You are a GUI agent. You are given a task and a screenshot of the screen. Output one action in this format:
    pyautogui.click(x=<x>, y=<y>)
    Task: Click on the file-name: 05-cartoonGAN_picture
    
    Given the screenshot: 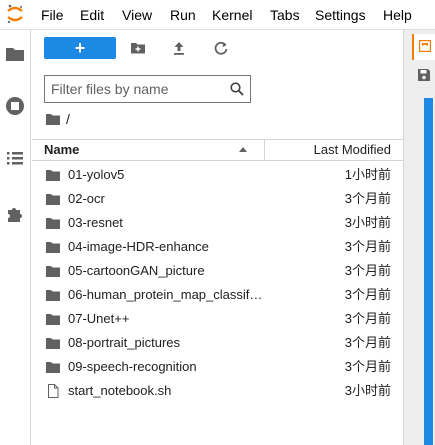 What is the action you would take?
    pyautogui.click(x=136, y=270)
    